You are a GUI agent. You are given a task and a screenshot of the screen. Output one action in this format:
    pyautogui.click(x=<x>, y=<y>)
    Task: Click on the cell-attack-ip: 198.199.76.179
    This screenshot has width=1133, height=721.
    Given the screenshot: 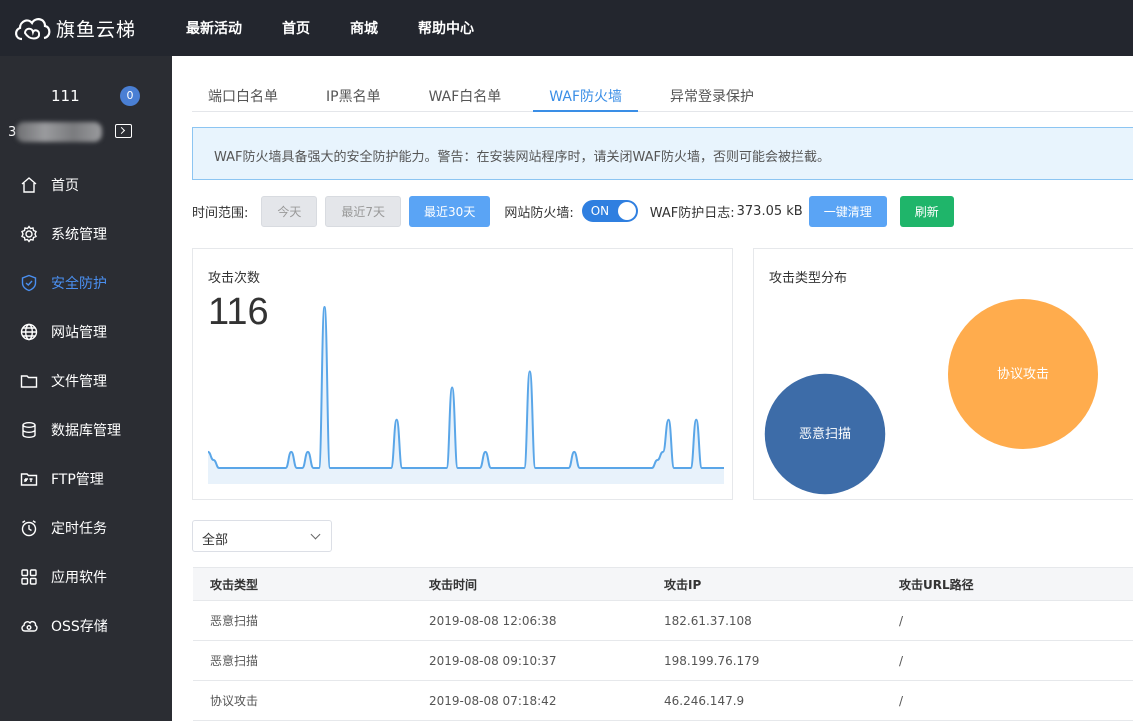 What is the action you would take?
    pyautogui.click(x=712, y=660)
    